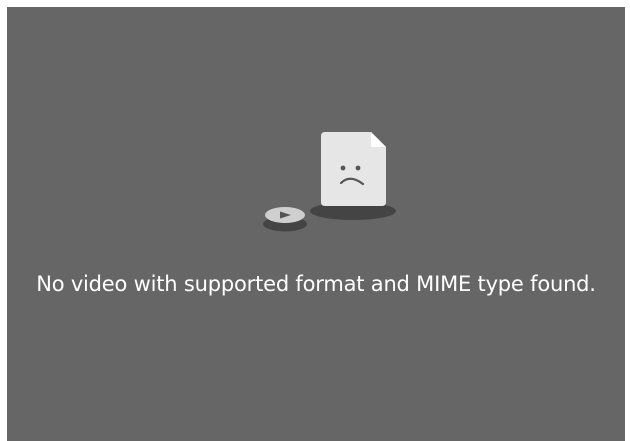  I want to click on sad-document-icon, so click(353, 176).